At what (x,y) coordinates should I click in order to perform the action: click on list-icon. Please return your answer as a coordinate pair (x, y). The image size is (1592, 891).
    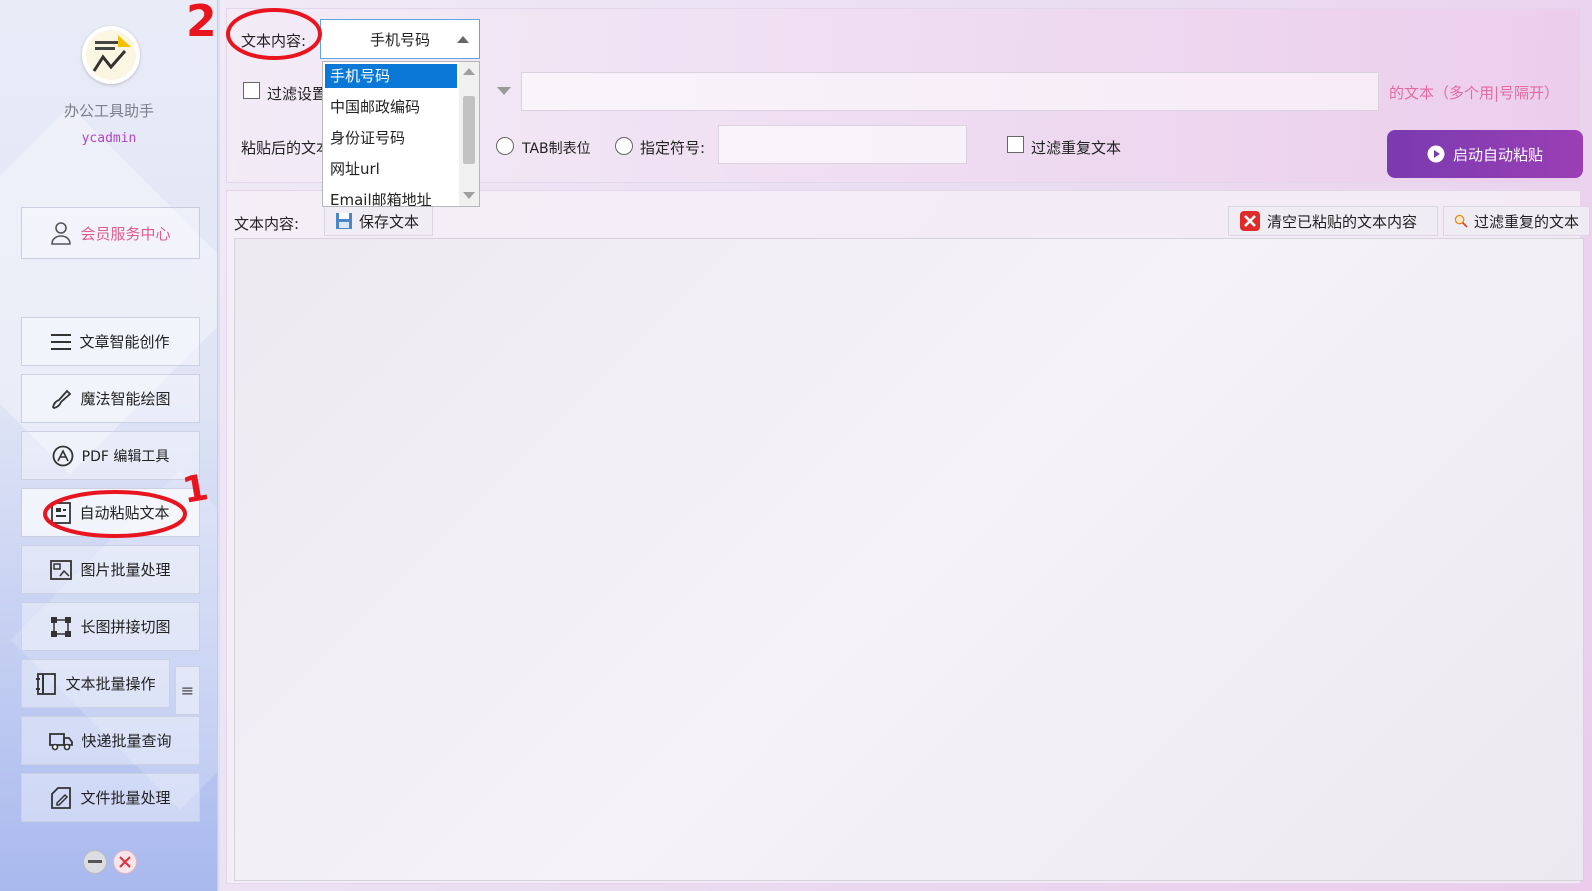
    Looking at the image, I should click on (61, 341).